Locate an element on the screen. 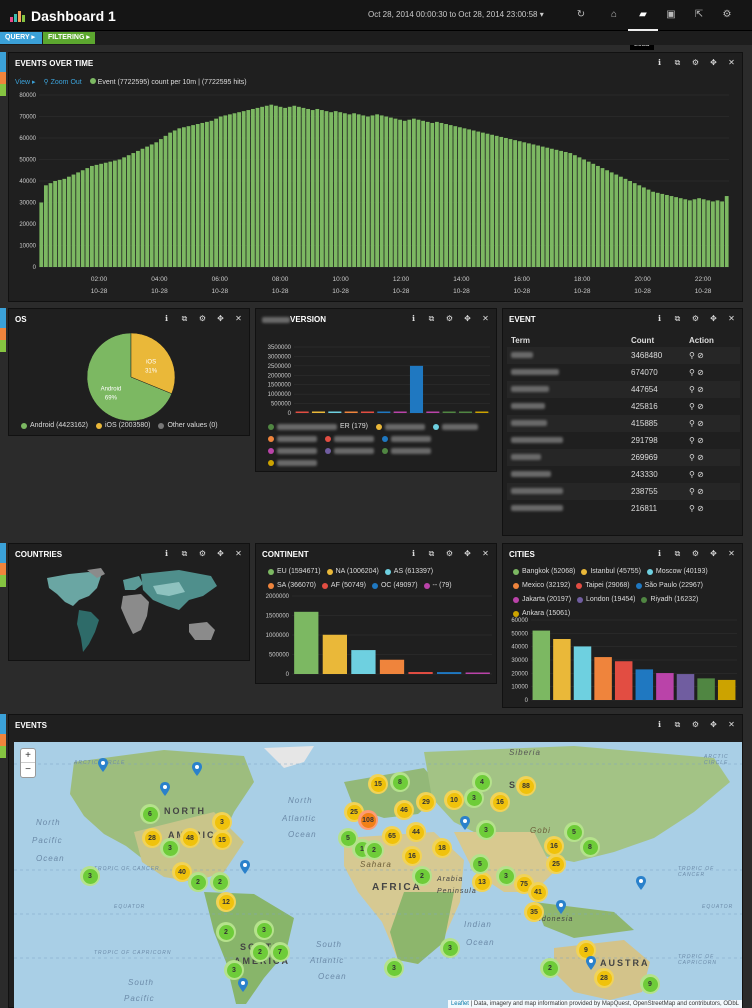 Image resolution: width=752 pixels, height=1008 pixels. north-america-shape is located at coordinates (74, 589).